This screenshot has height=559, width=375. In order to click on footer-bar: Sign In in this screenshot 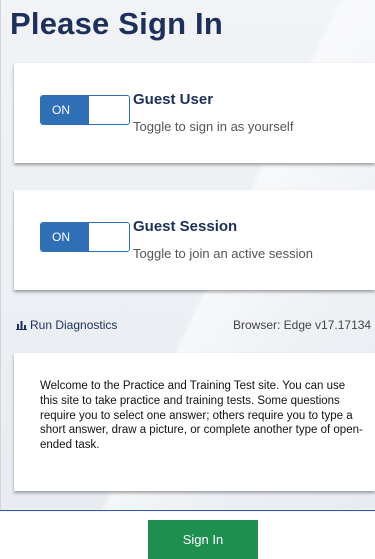, I will do `click(187, 534)`.